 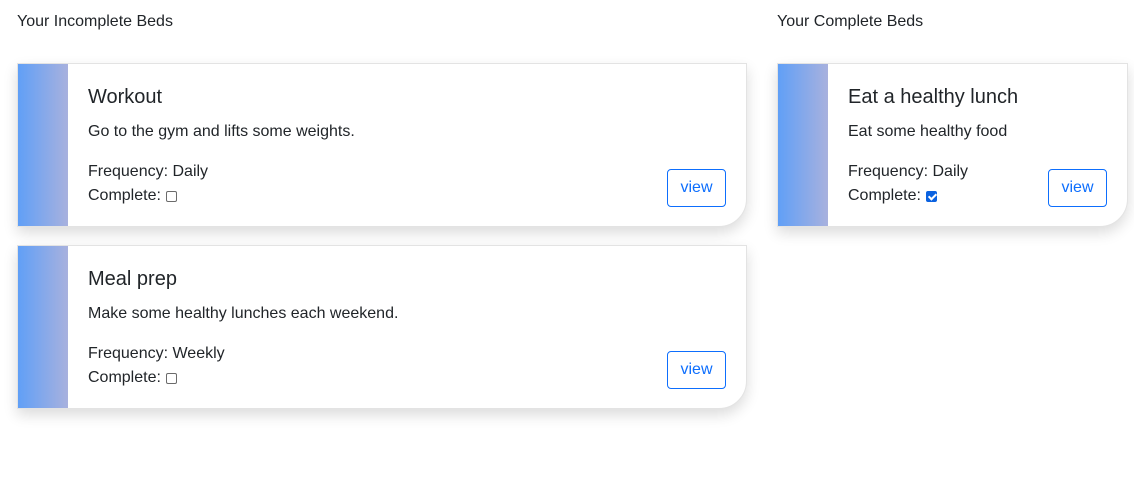 What do you see at coordinates (928, 131) in the screenshot?
I see `bed-description: Eat some healthy food` at bounding box center [928, 131].